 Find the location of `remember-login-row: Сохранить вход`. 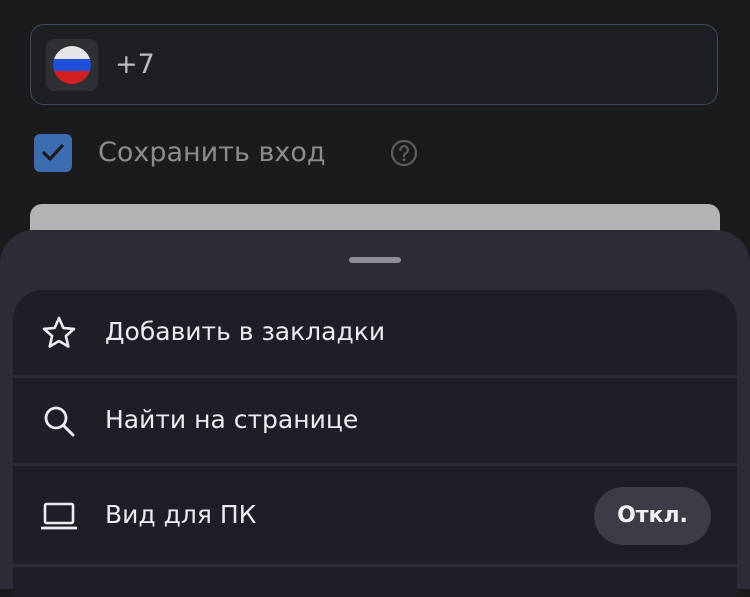

remember-login-row: Сохранить вход is located at coordinates (234, 153).